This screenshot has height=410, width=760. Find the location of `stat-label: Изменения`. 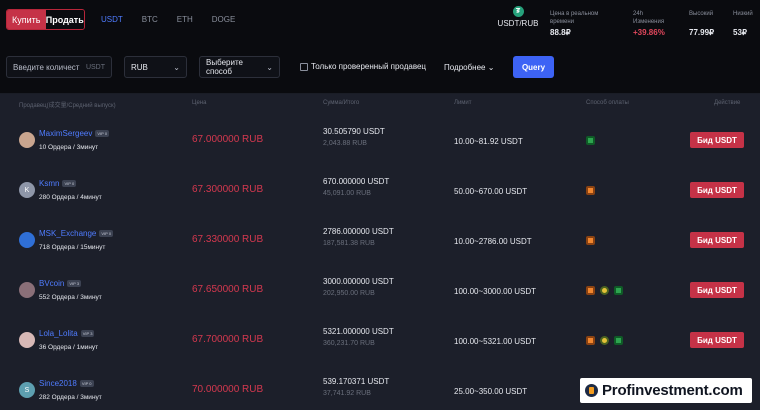

stat-label: Изменения is located at coordinates (649, 22).